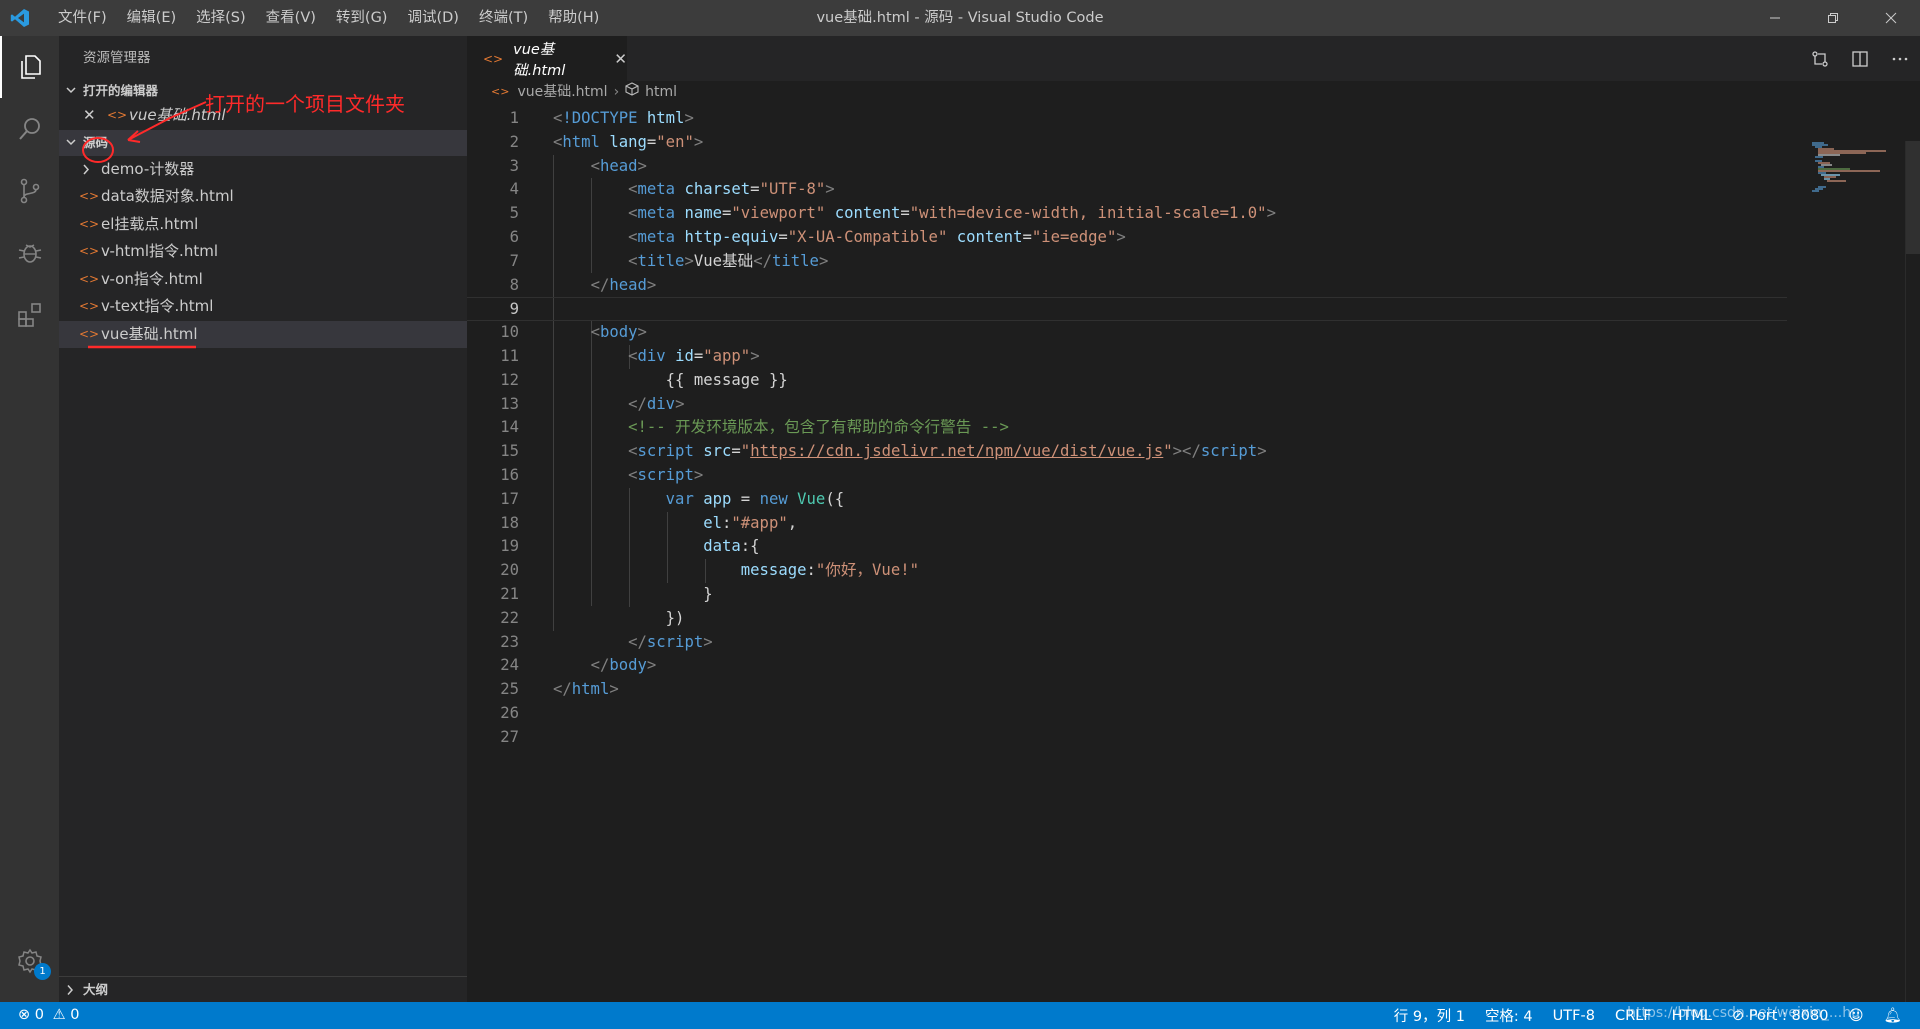 Image resolution: width=1920 pixels, height=1029 pixels. Describe the element at coordinates (620, 59) in the screenshot. I see `close-icon: ✕` at that location.